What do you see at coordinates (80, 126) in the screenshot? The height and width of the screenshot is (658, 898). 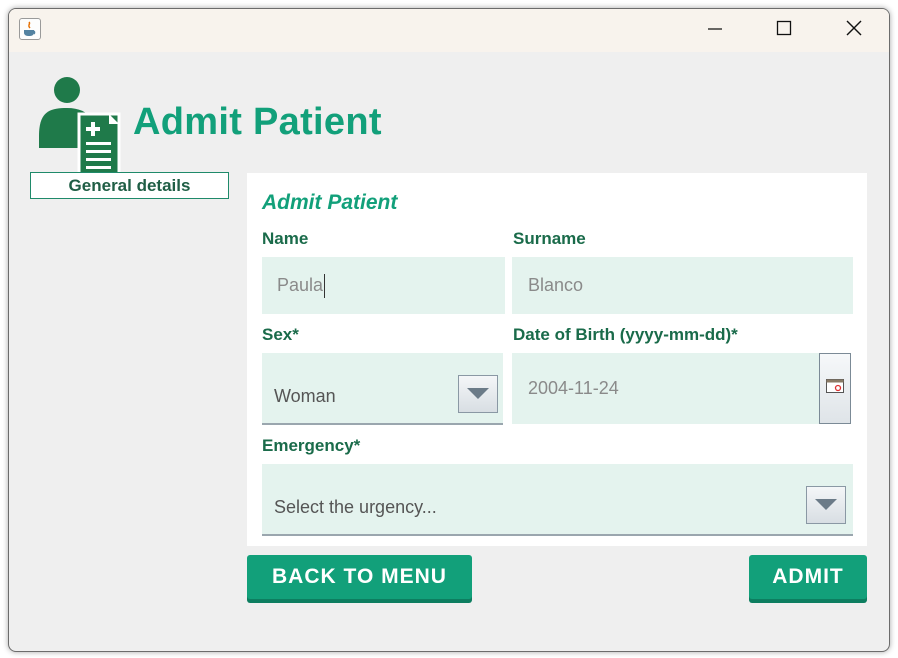 I see `patient-clipboard-icon` at bounding box center [80, 126].